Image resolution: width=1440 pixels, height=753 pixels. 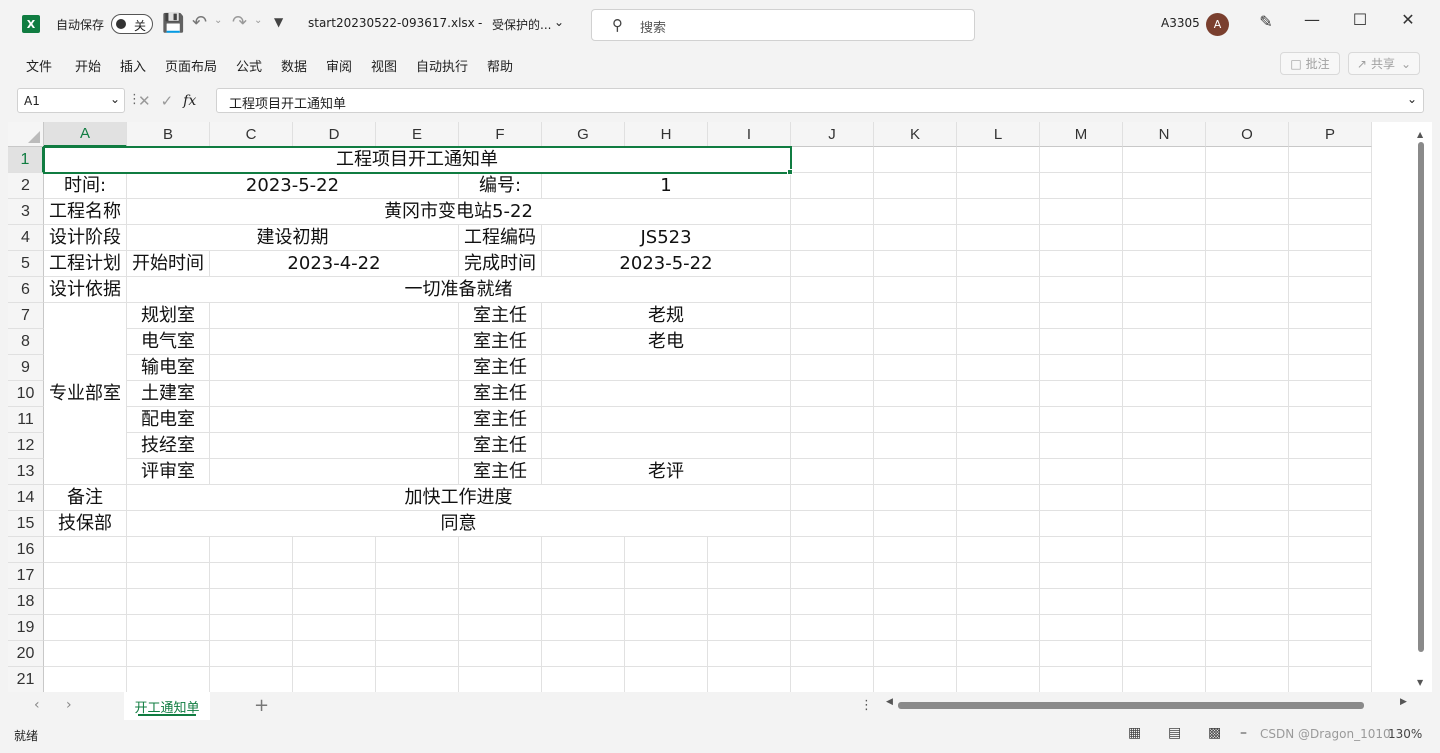 I want to click on cell-design-stage-label: 设计阶段, so click(x=85, y=237).